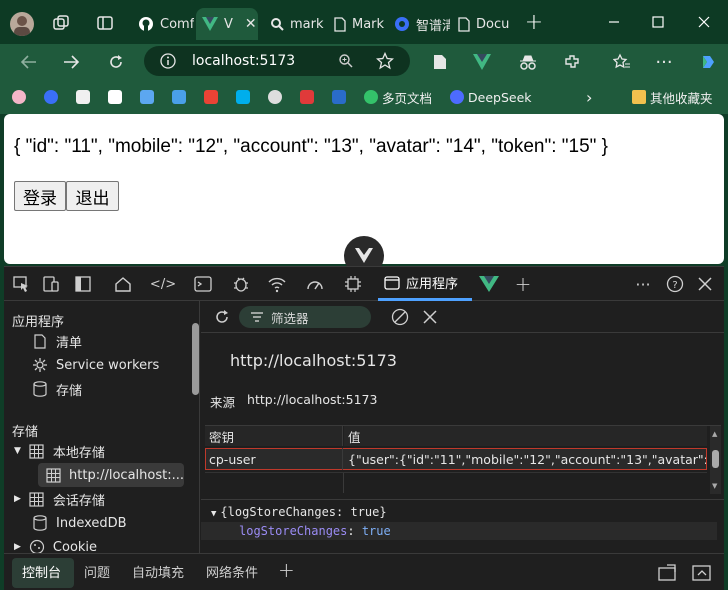 The width and height of the screenshot is (728, 590). What do you see at coordinates (162, 24) in the screenshot?
I see `tab-github: Comfi` at bounding box center [162, 24].